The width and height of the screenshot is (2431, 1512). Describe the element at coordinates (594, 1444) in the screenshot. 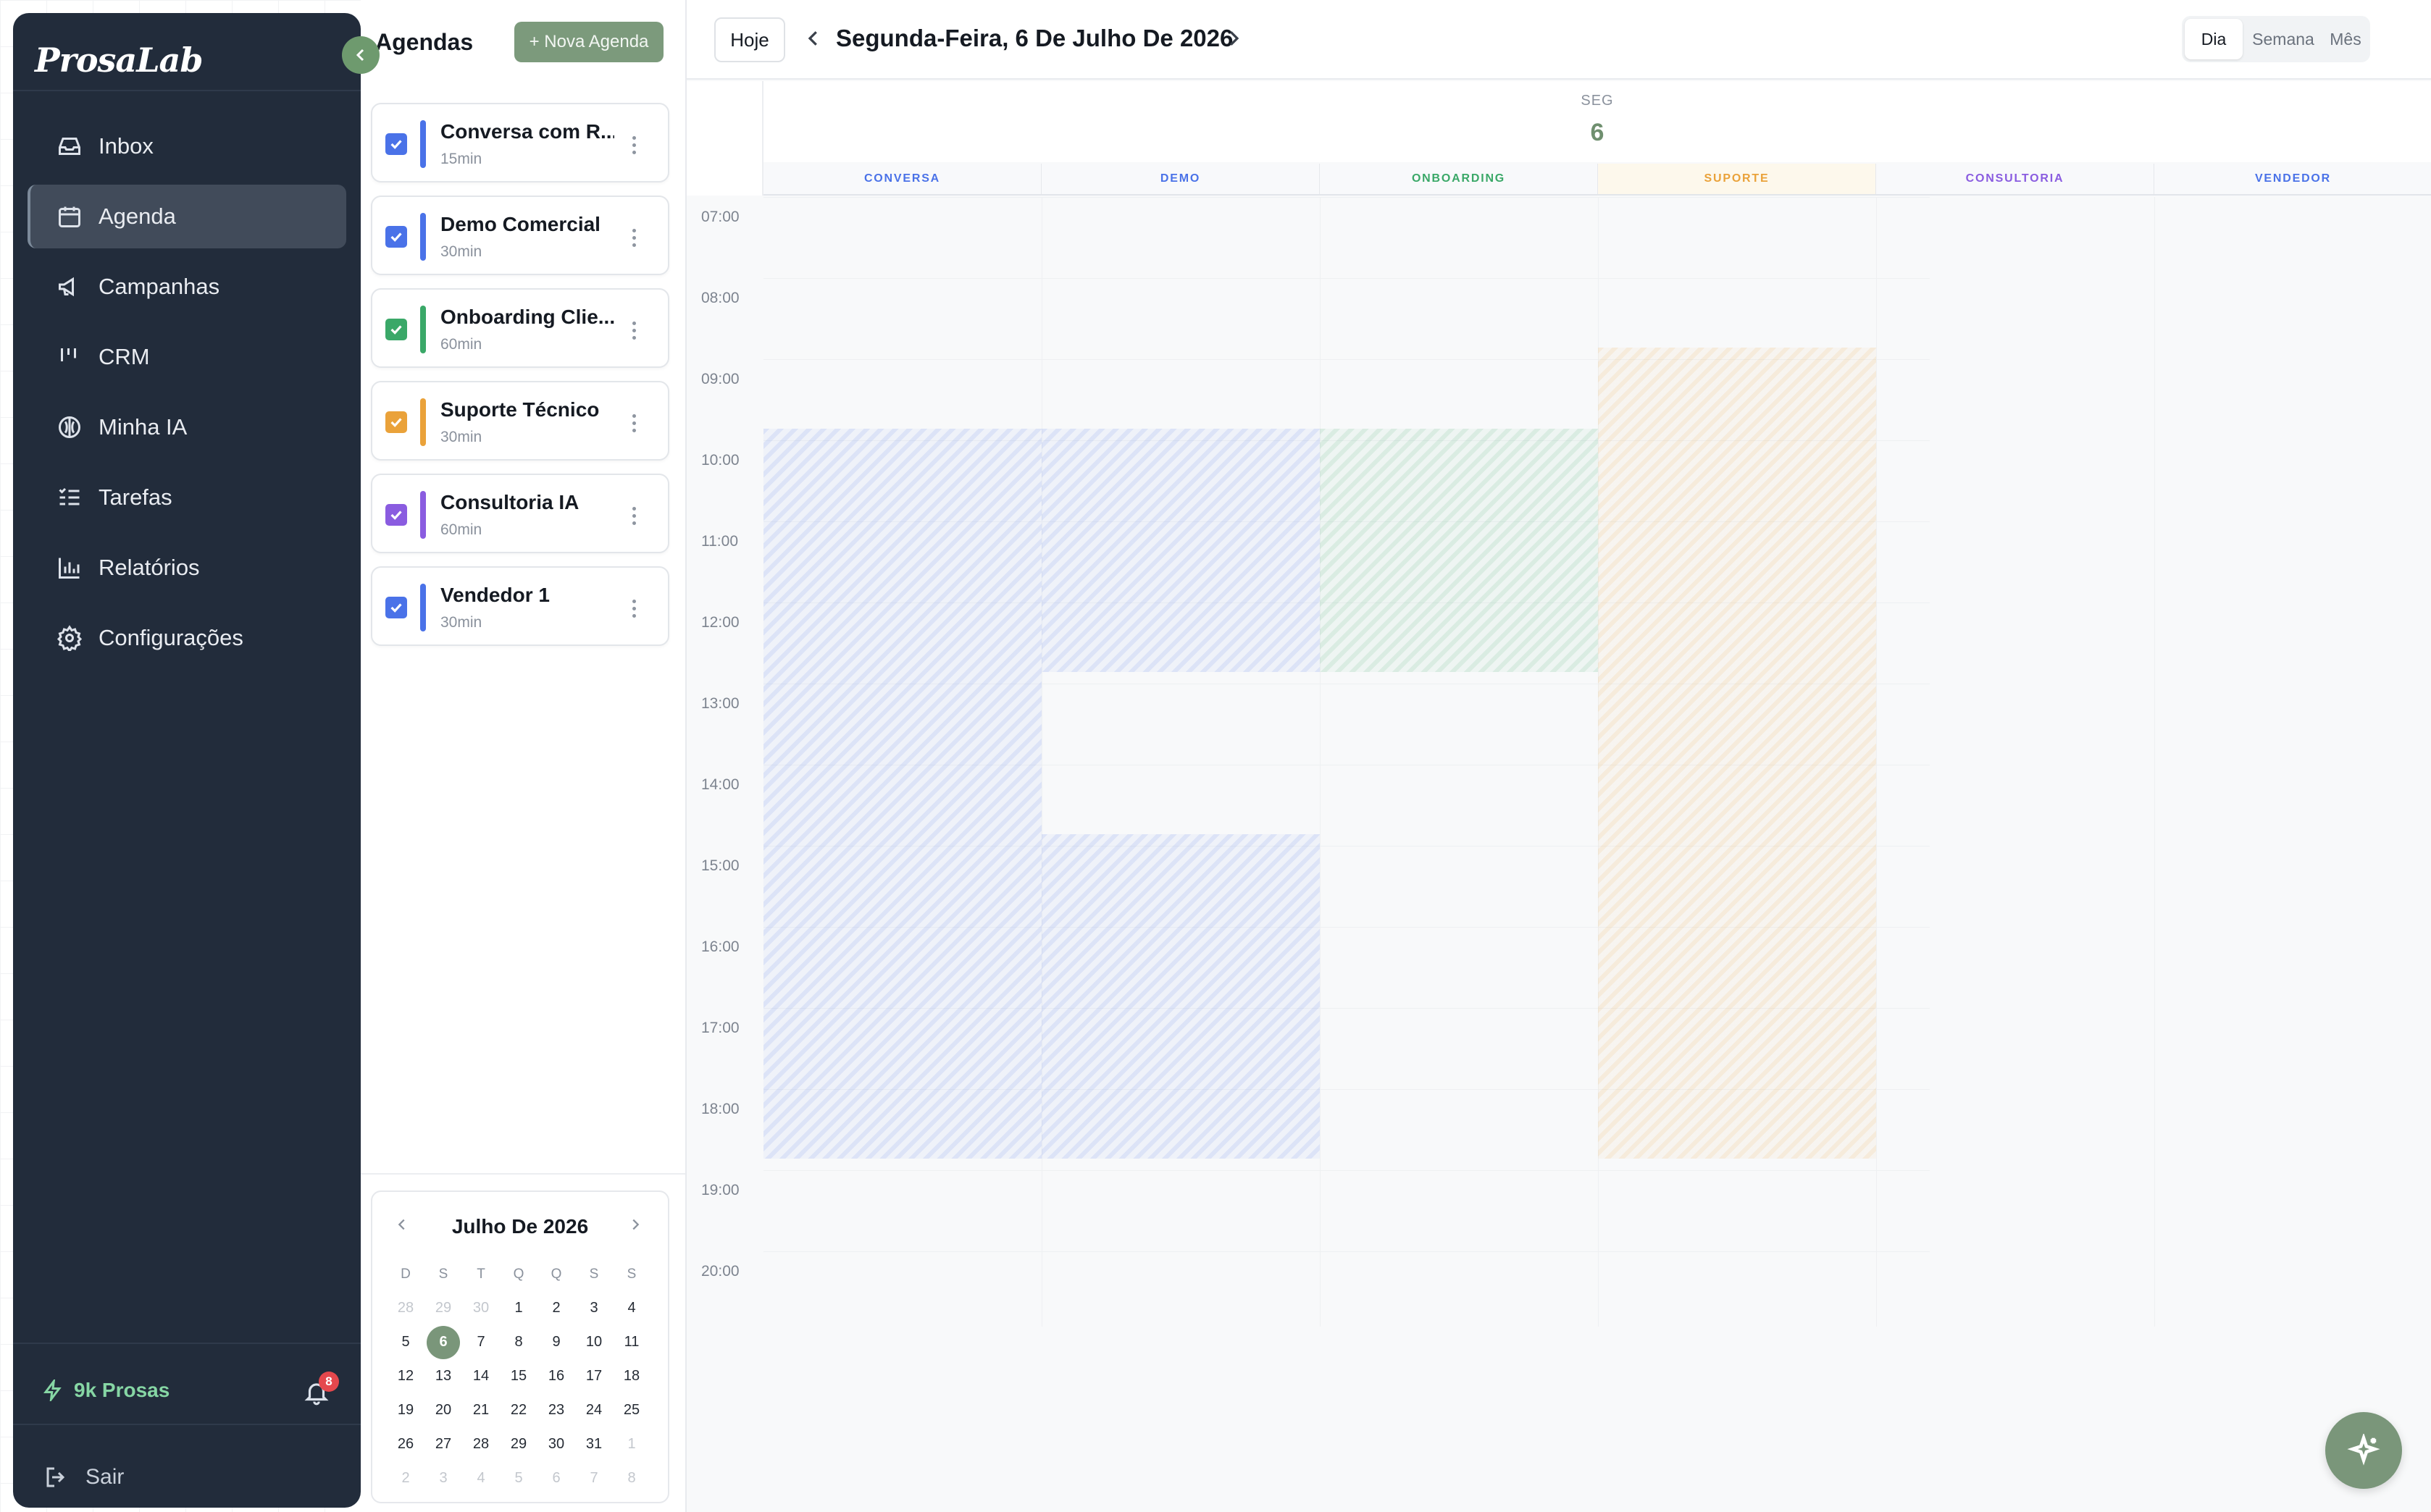

I see `mini-calendar-day: 31` at that location.